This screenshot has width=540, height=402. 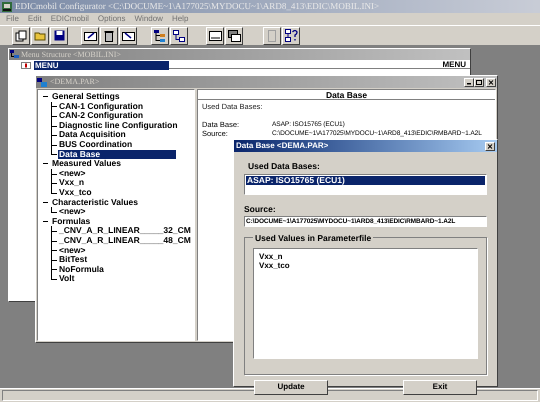 I want to click on document-icon, so click(x=272, y=36).